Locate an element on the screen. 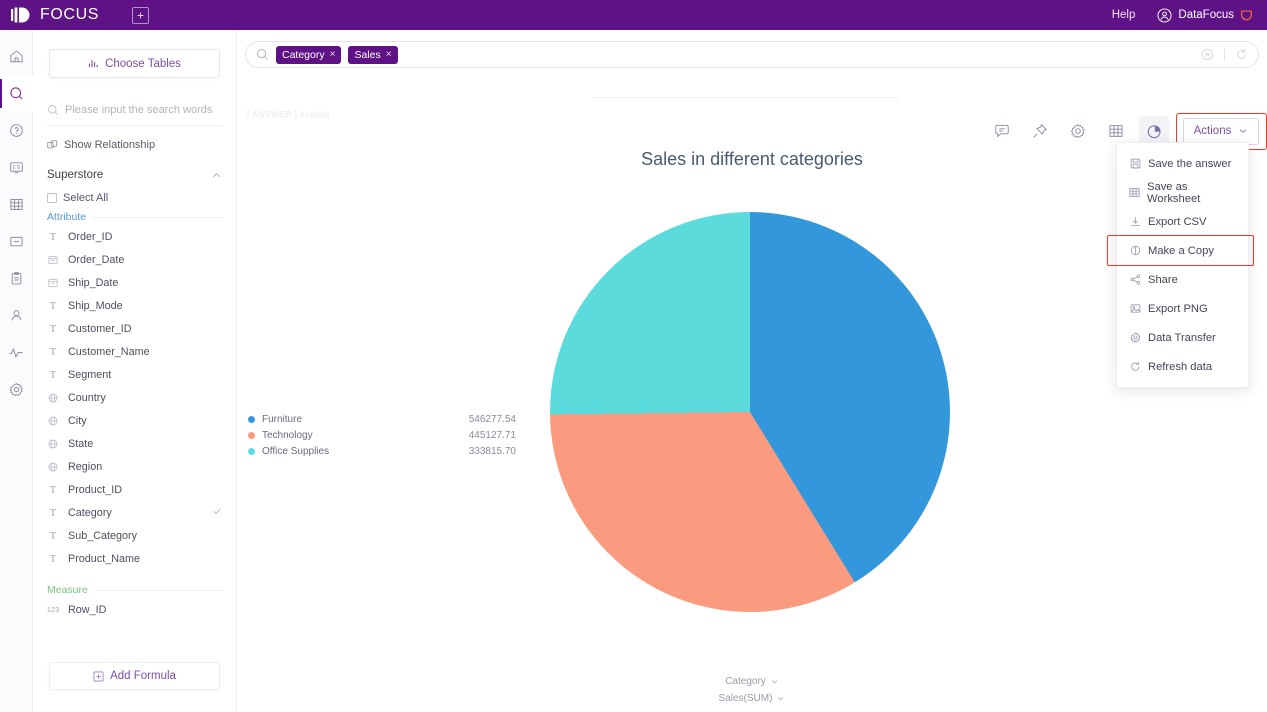 The width and height of the screenshot is (1267, 712). question-circle-icon is located at coordinates (16, 130).